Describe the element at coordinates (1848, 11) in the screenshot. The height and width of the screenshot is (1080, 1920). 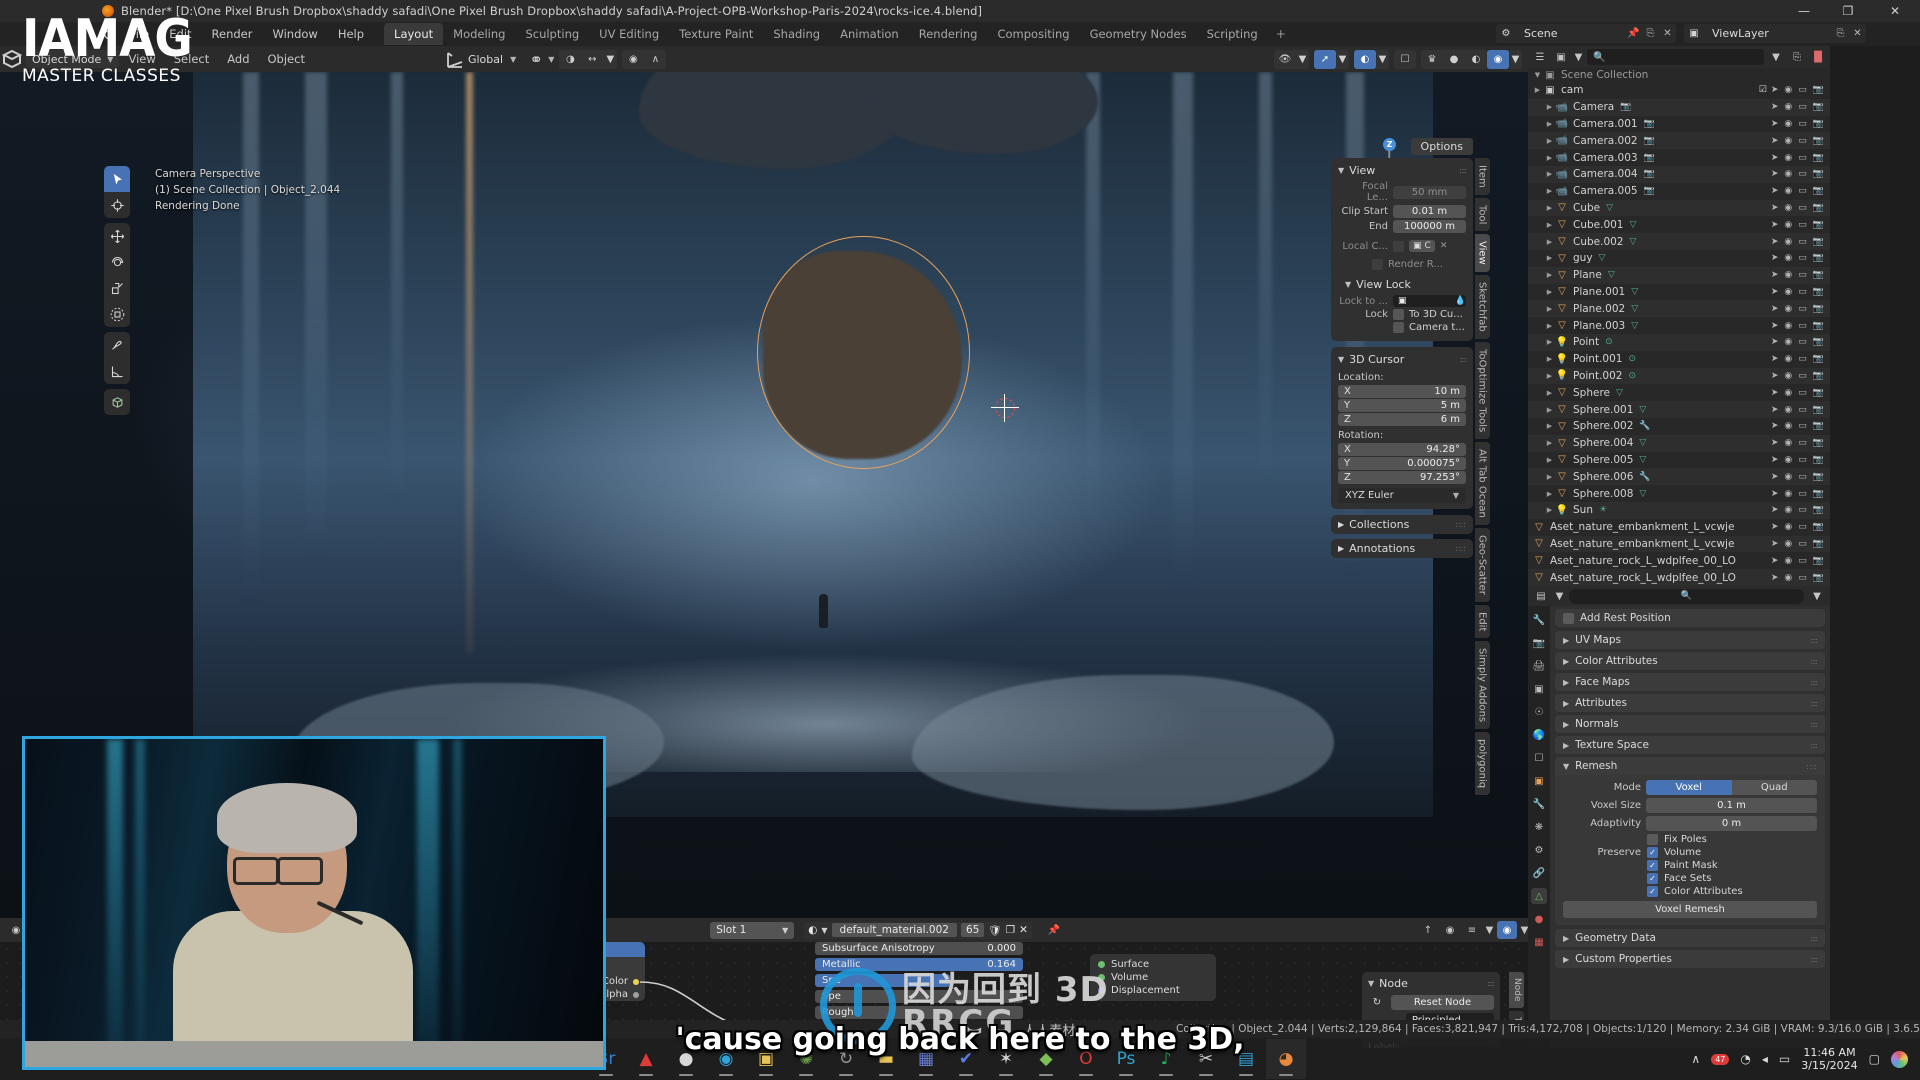
I see `maximize-button: ❐` at that location.